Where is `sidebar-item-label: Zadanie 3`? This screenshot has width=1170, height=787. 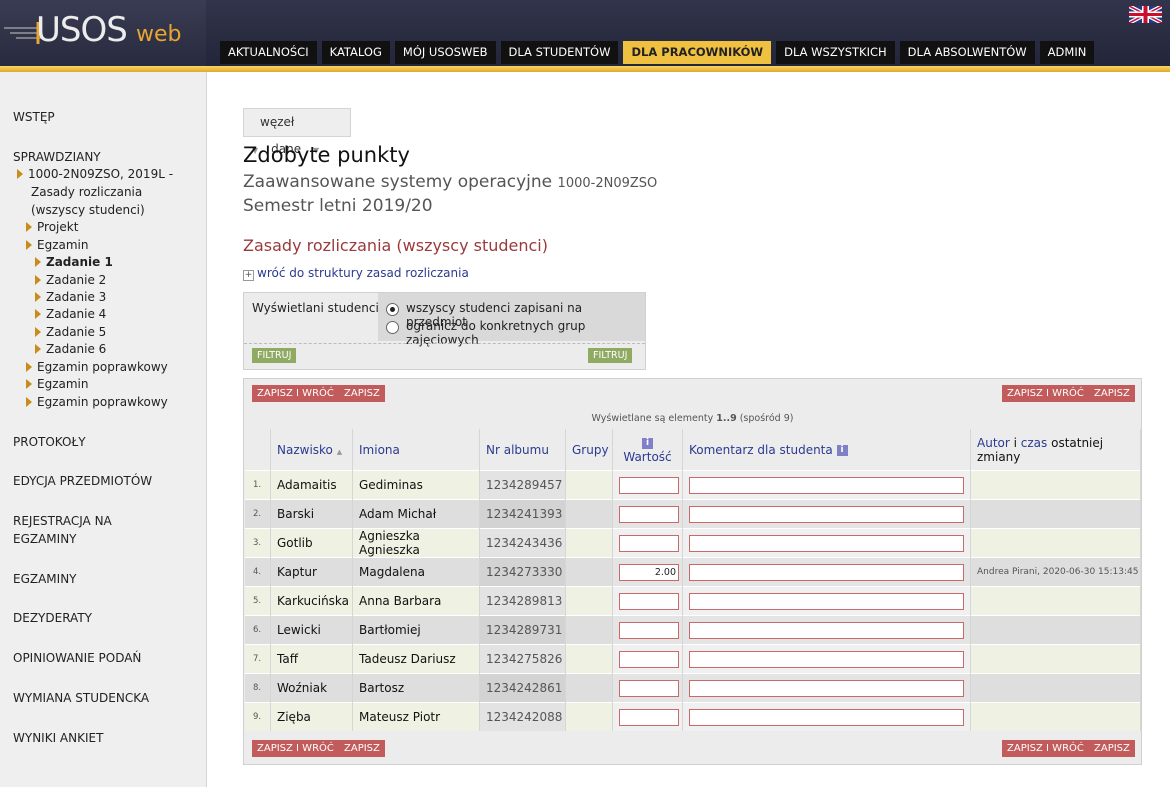
sidebar-item-label: Zadanie 3 is located at coordinates (76, 297).